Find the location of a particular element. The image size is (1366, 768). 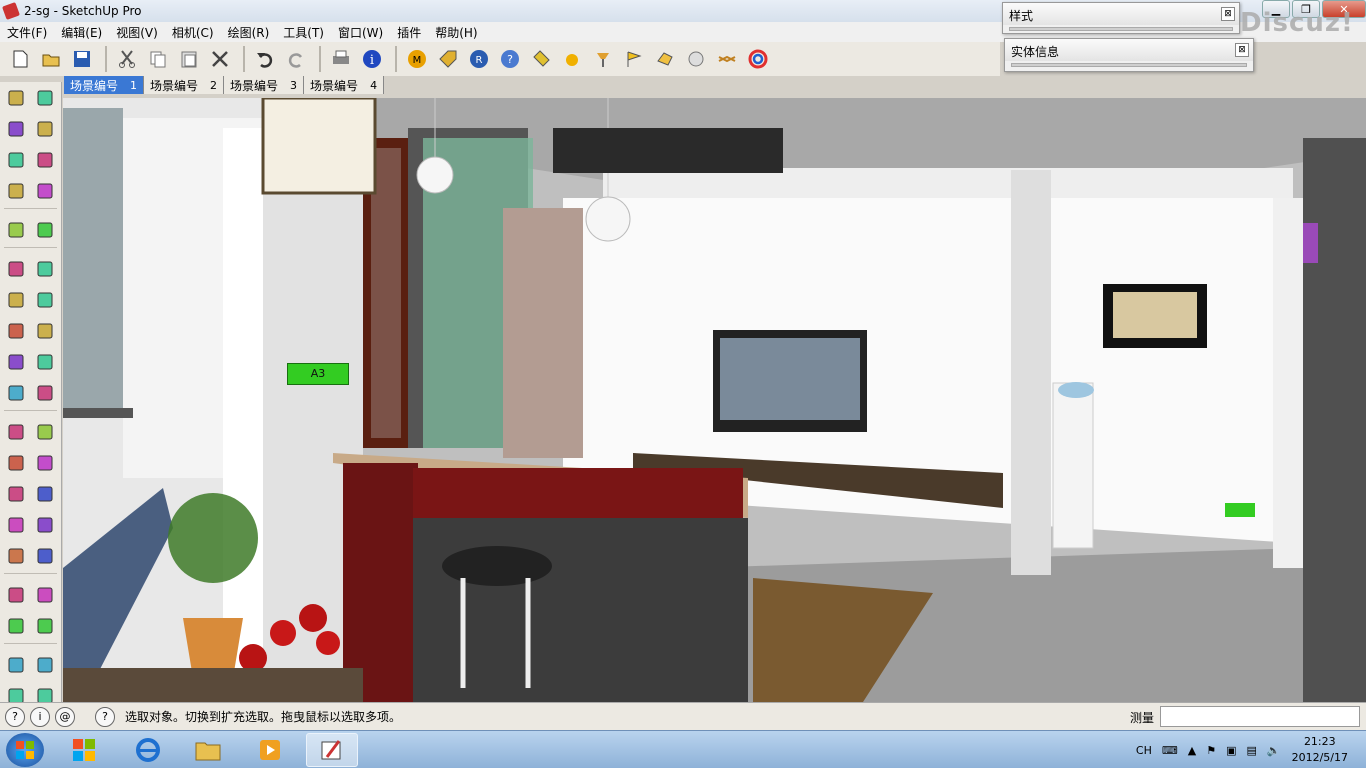

entity-info-panel: 实体信息 ⊠ is located at coordinates (1129, 55).